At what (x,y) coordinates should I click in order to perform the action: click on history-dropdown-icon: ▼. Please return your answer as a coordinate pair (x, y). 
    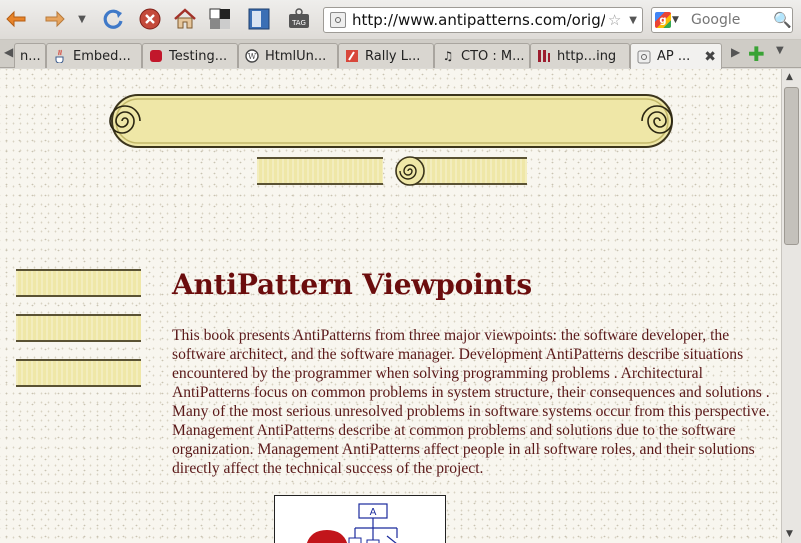
    Looking at the image, I should click on (82, 19).